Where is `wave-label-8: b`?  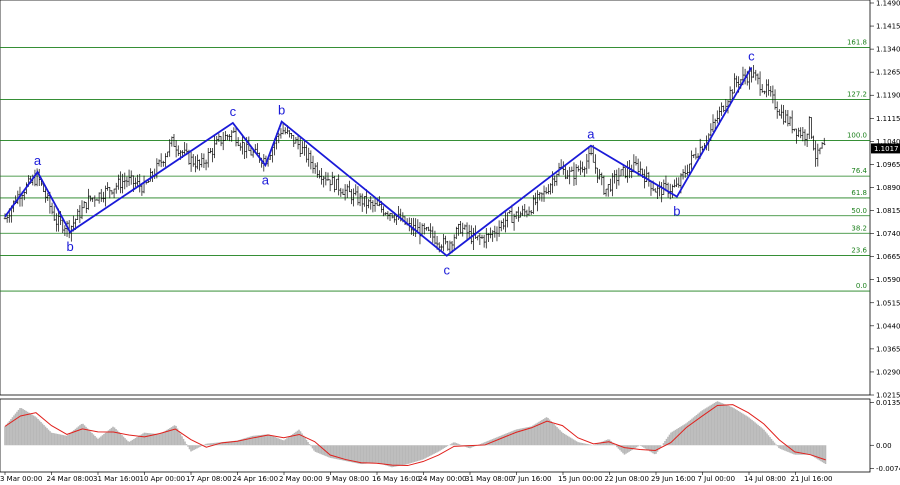
wave-label-8: b is located at coordinates (676, 211).